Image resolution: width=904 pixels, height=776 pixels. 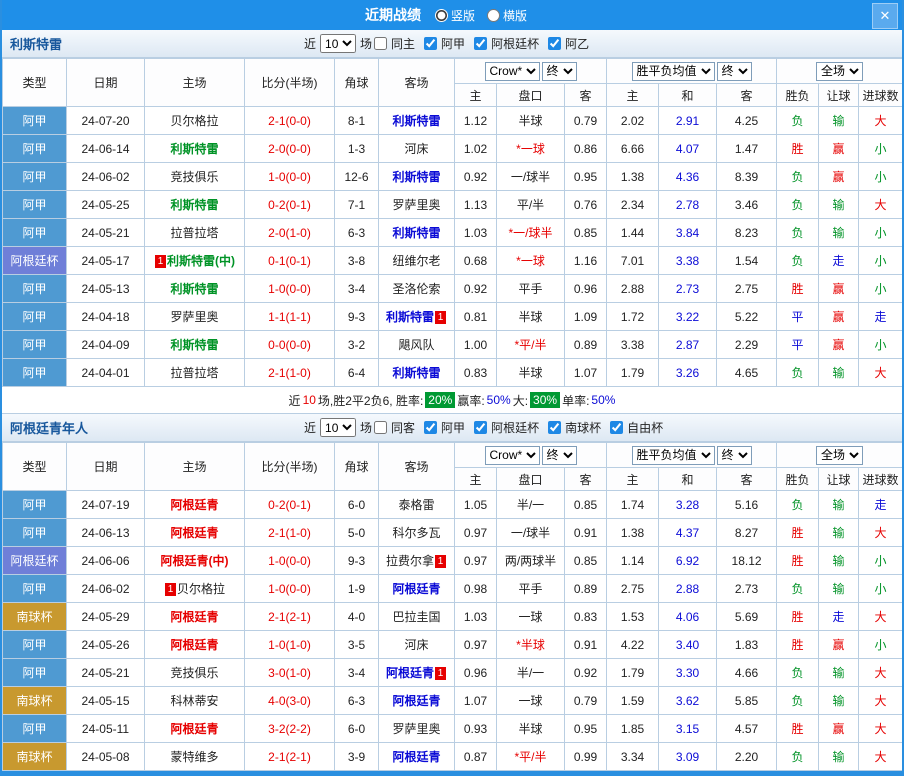 I want to click on date-cell: 24-05-21, so click(x=105, y=232).